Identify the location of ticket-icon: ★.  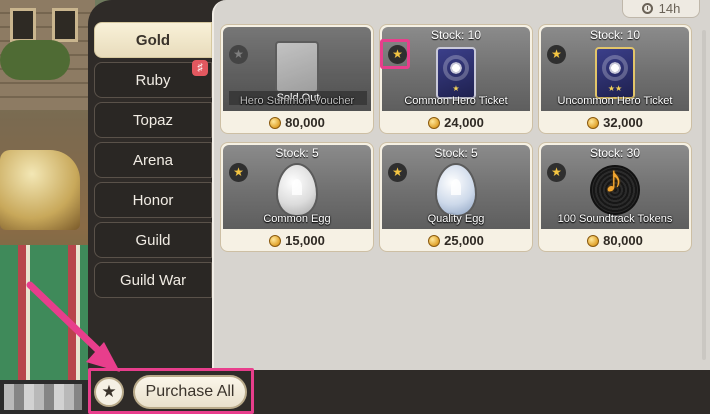
(456, 73).